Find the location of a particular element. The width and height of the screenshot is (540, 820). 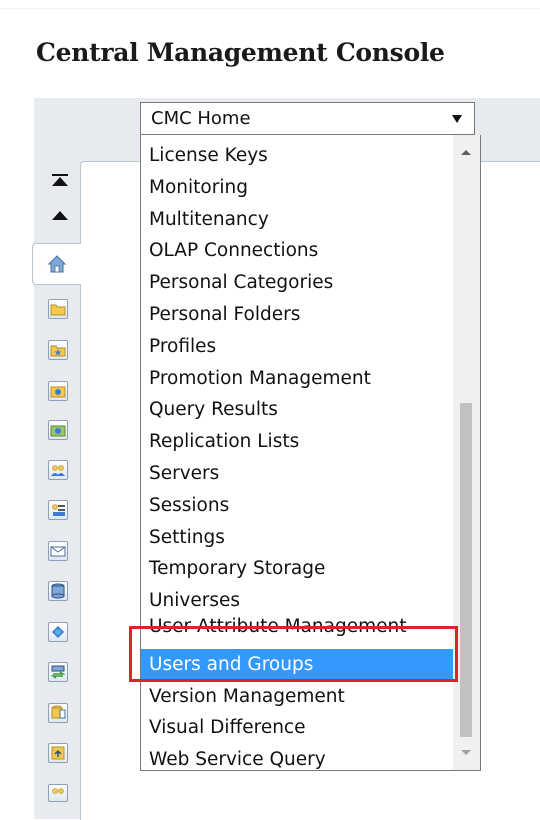

users-groups-icon is located at coordinates (58, 470).